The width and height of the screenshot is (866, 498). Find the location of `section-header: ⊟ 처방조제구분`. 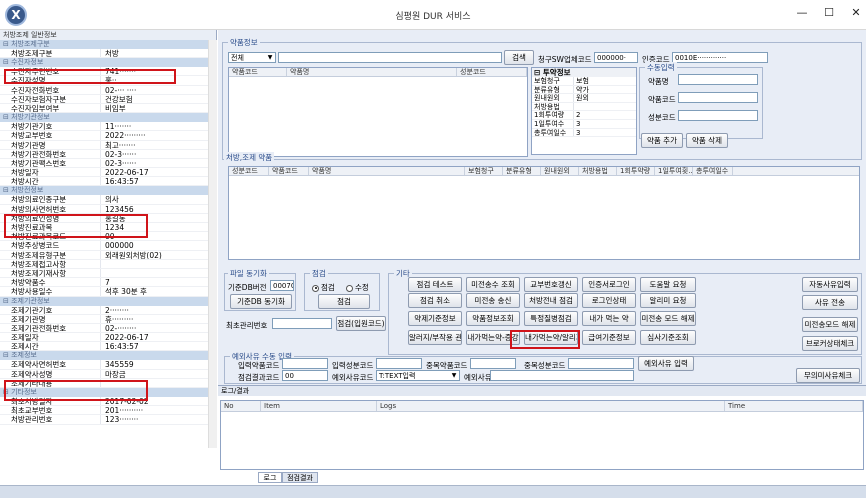

section-header: ⊟ 처방조제구분 is located at coordinates (108, 44).